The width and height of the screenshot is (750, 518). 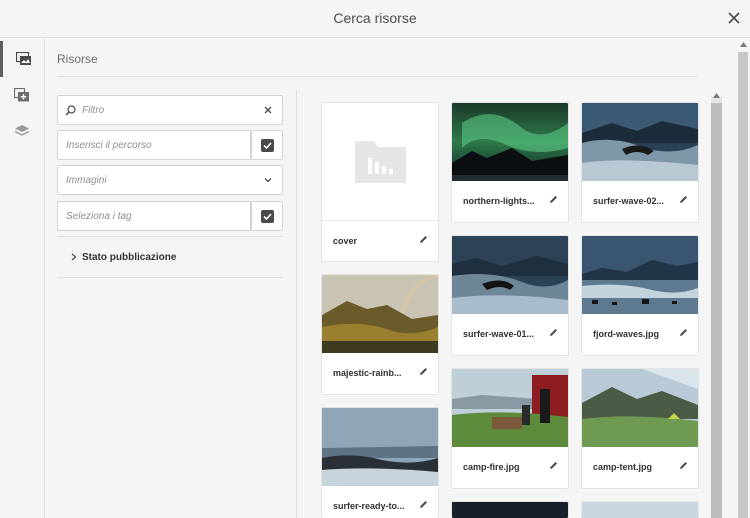 I want to click on rail-assets-button, so click(x=22, y=59).